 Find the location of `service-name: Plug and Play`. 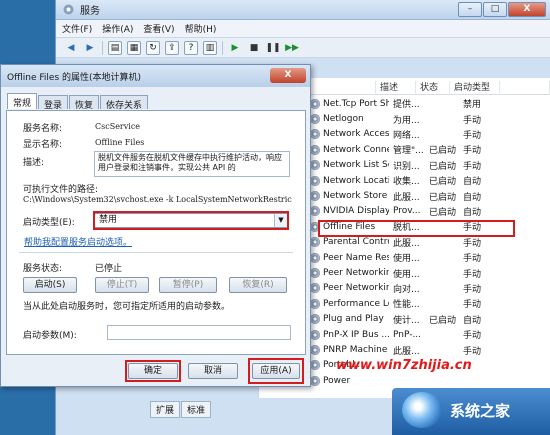

service-name: Plug and Play is located at coordinates (353, 319).